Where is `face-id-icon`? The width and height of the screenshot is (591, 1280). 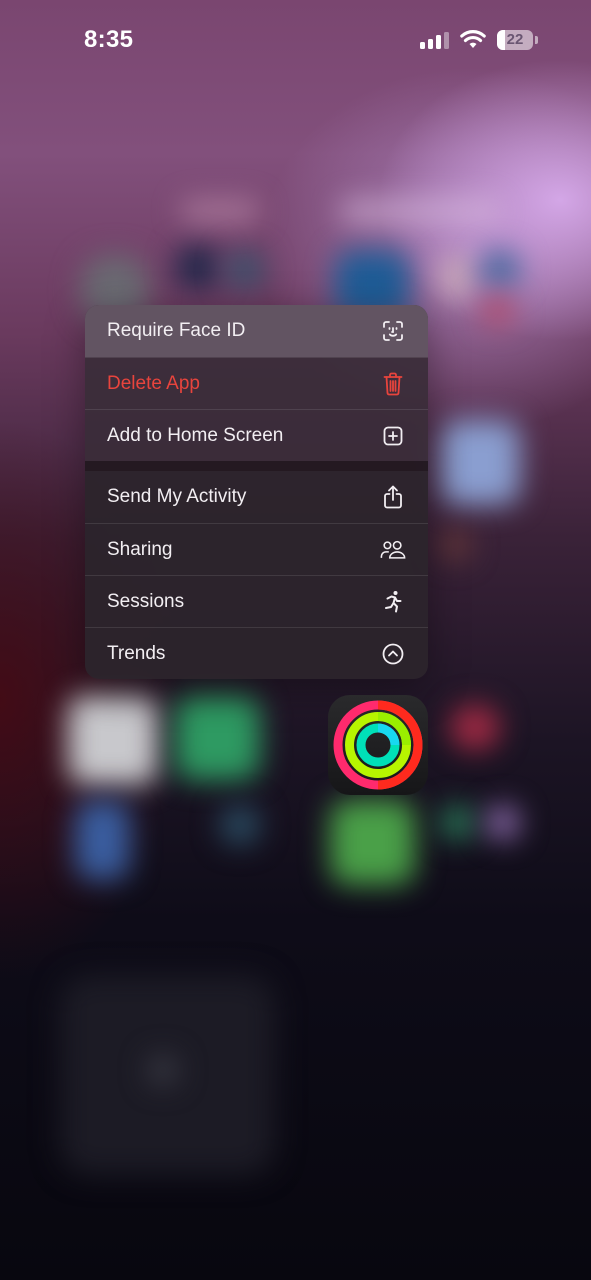 face-id-icon is located at coordinates (393, 331).